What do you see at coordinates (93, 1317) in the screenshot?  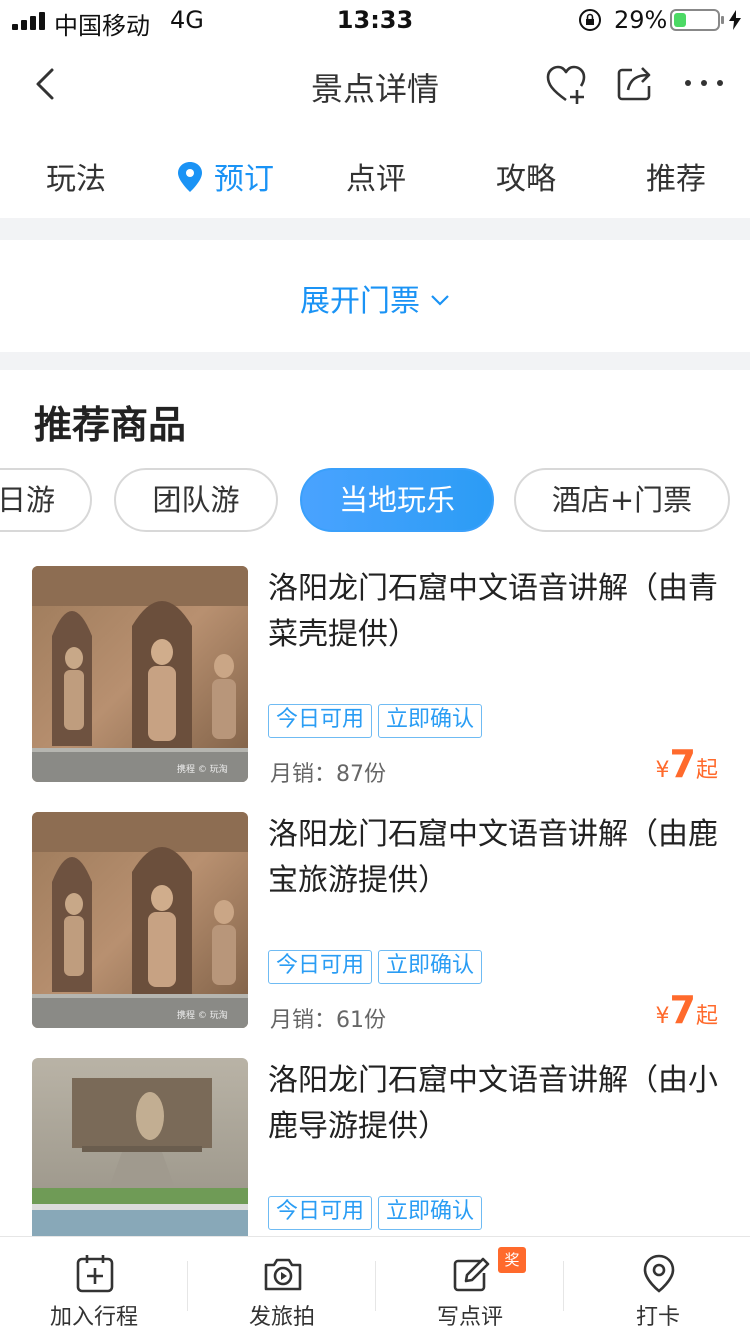 I see `bottom-label: 加入行程` at bounding box center [93, 1317].